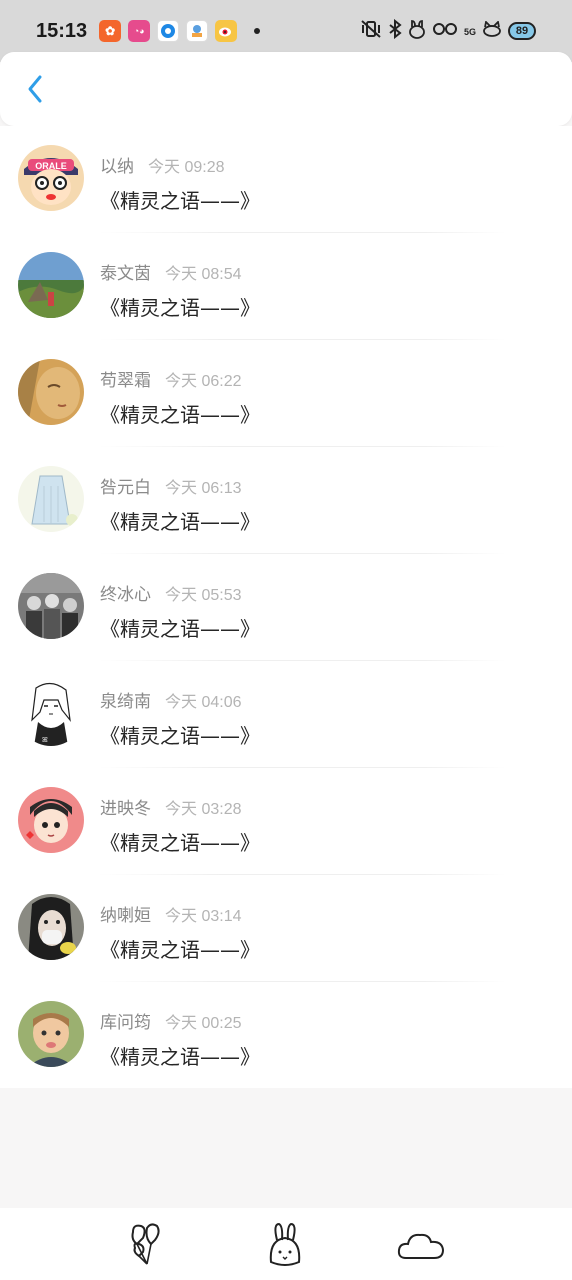 This screenshot has width=572, height=1280. Describe the element at coordinates (117, 167) in the screenshot. I see `sender-name: 以纳` at that location.